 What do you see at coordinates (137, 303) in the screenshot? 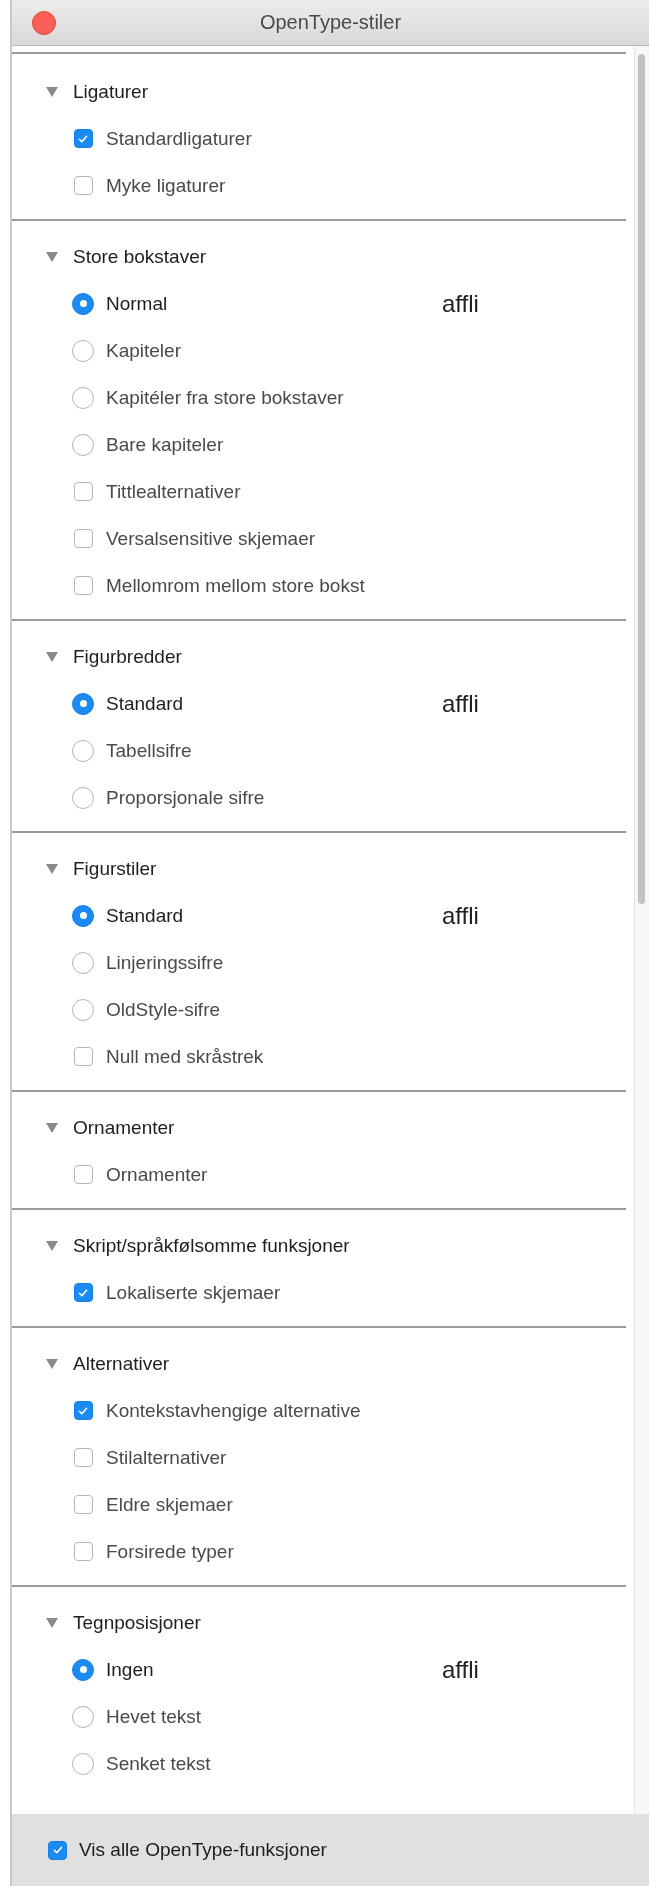
I see `option-label: Normal` at bounding box center [137, 303].